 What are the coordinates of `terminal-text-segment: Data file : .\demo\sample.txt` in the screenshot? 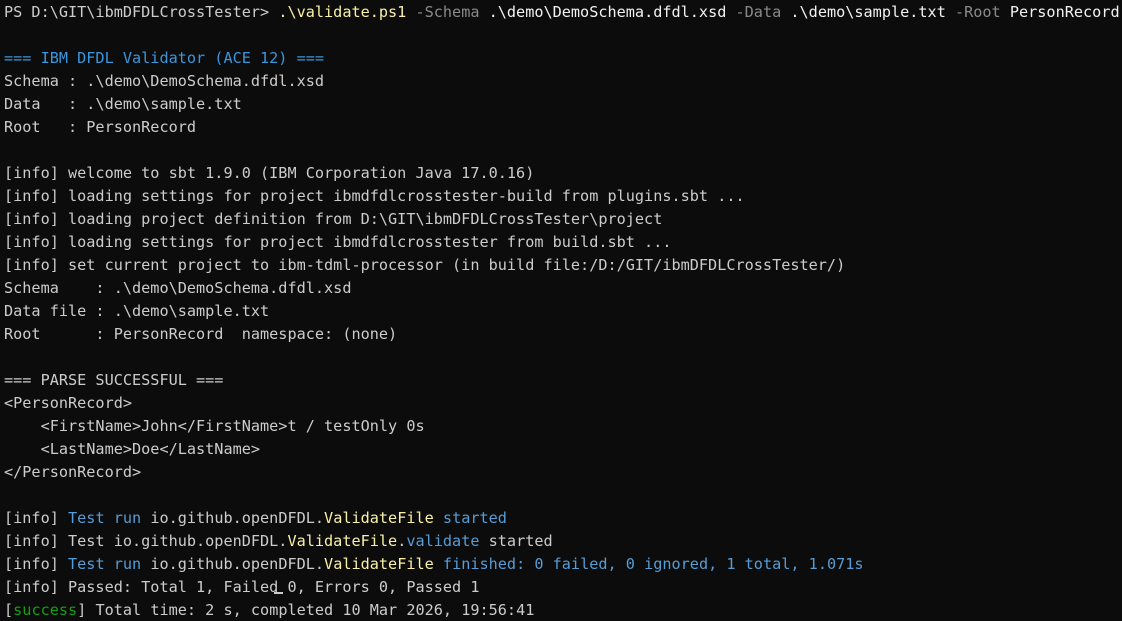 It's located at (137, 311).